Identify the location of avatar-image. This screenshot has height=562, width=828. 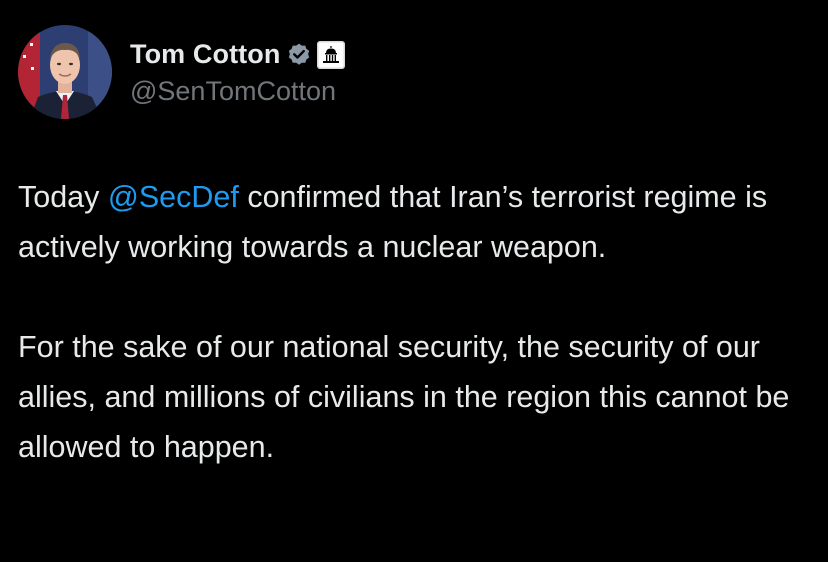
(65, 72).